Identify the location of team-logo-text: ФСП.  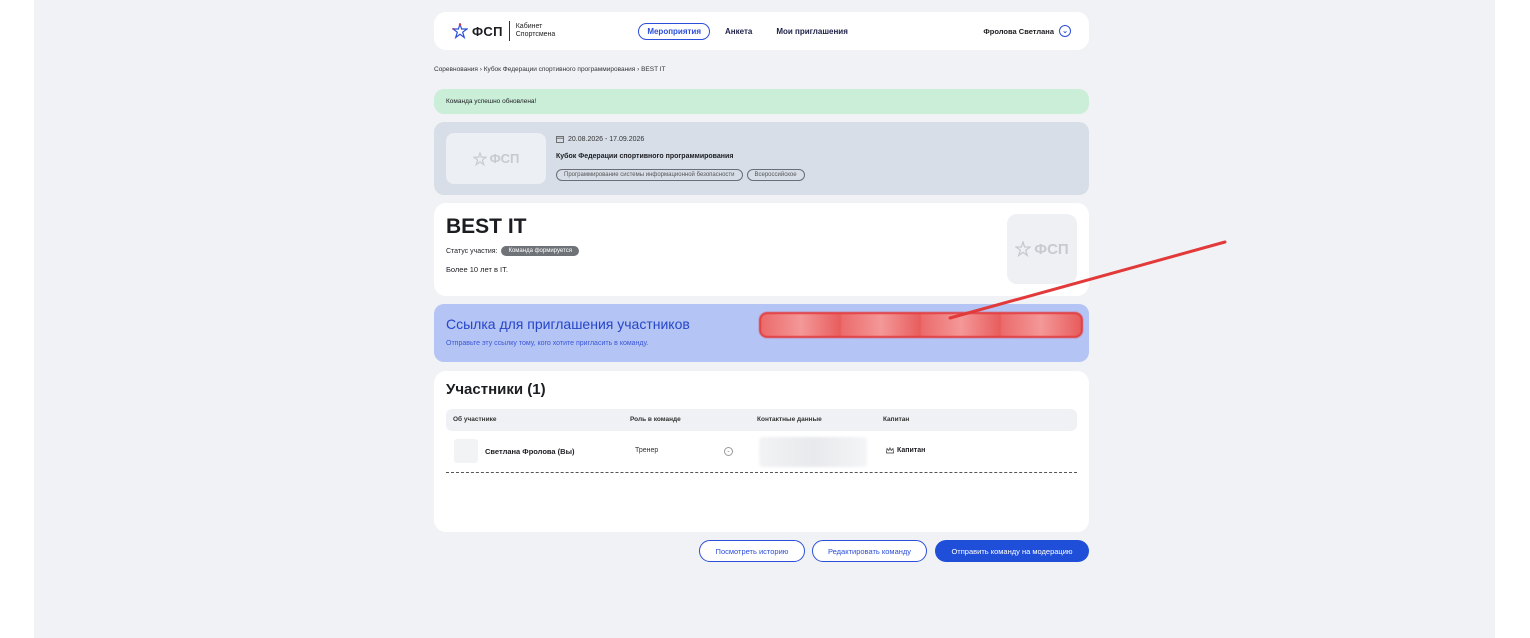
(1051, 249).